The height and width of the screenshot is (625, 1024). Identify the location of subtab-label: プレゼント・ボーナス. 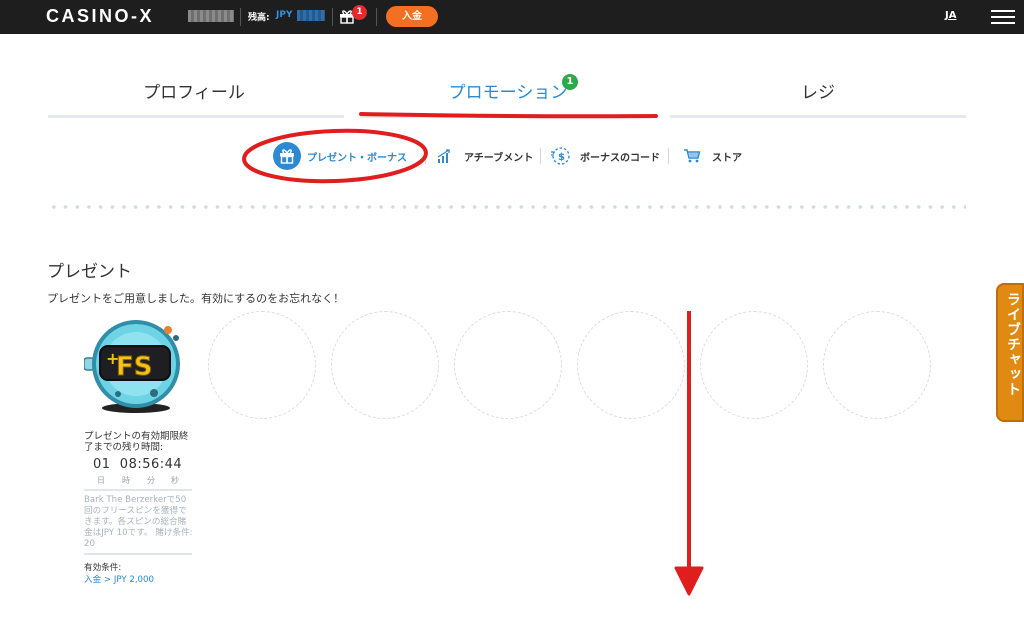
(357, 158).